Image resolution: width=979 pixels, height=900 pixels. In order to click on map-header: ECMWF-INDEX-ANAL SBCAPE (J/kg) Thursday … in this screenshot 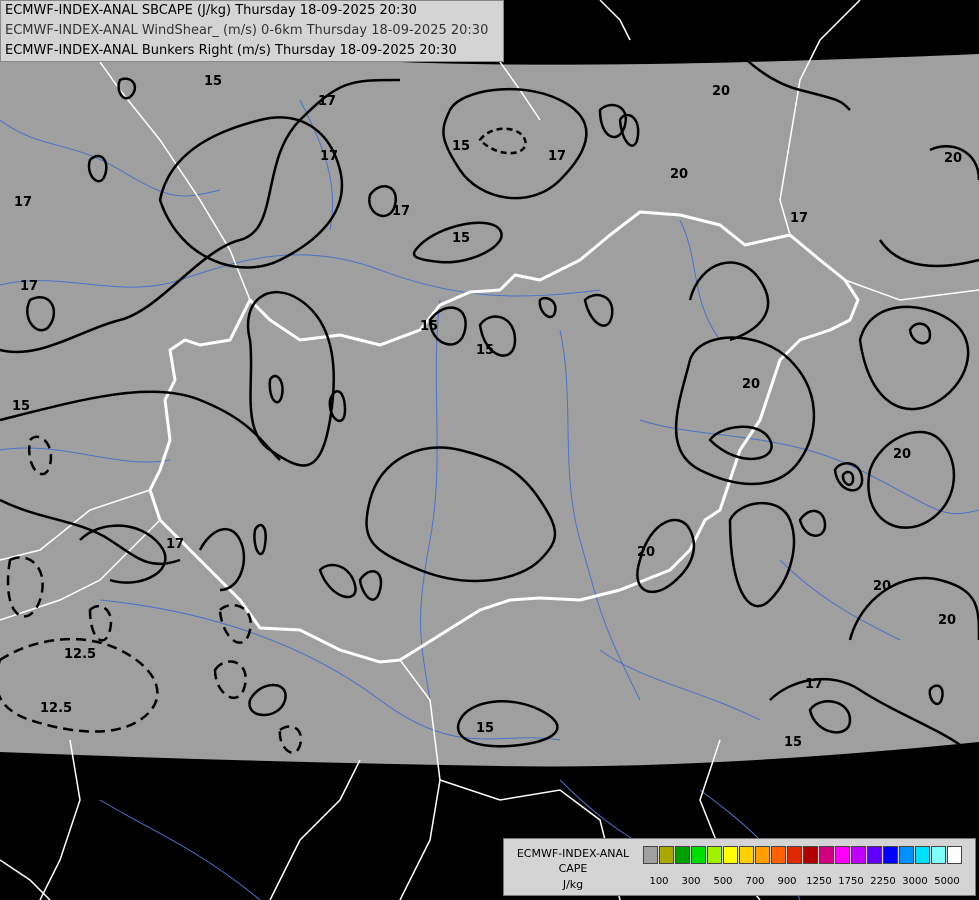, I will do `click(252, 31)`.